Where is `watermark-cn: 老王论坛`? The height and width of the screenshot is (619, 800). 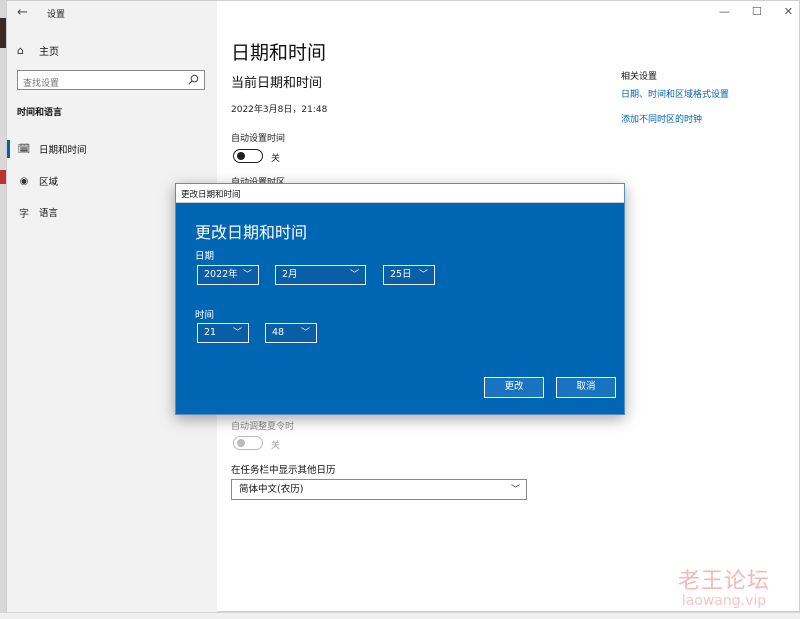 watermark-cn: 老王论坛 is located at coordinates (723, 581).